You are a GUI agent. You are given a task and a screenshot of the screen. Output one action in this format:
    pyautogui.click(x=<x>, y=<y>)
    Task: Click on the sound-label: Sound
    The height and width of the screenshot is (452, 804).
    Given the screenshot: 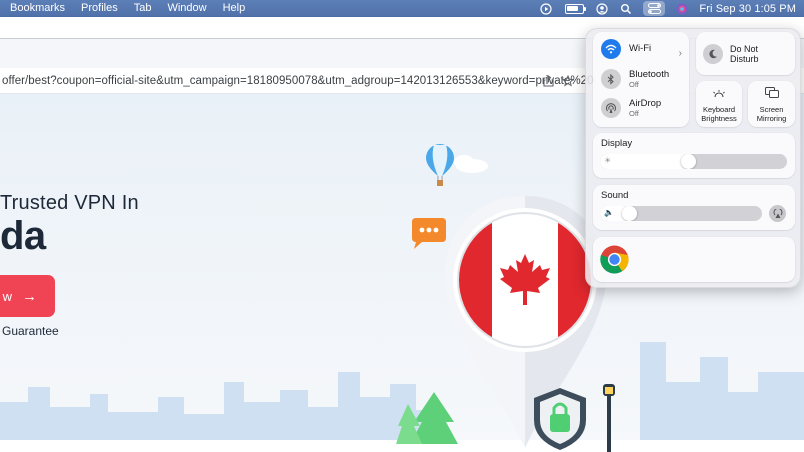 What is the action you would take?
    pyautogui.click(x=615, y=195)
    